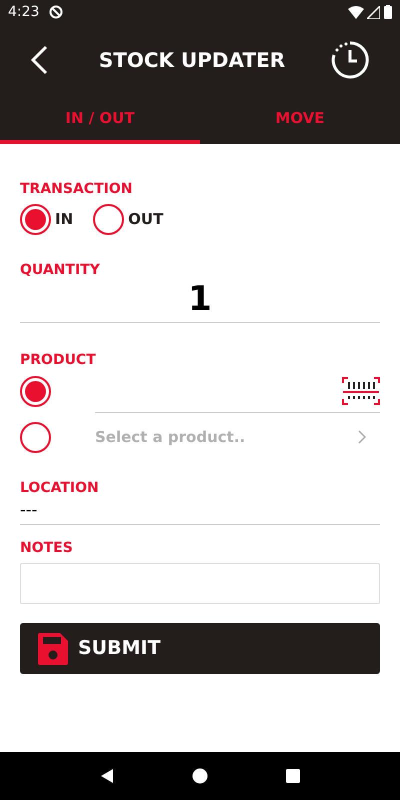 The height and width of the screenshot is (800, 400). What do you see at coordinates (146, 219) in the screenshot?
I see `radio-label: OUT` at bounding box center [146, 219].